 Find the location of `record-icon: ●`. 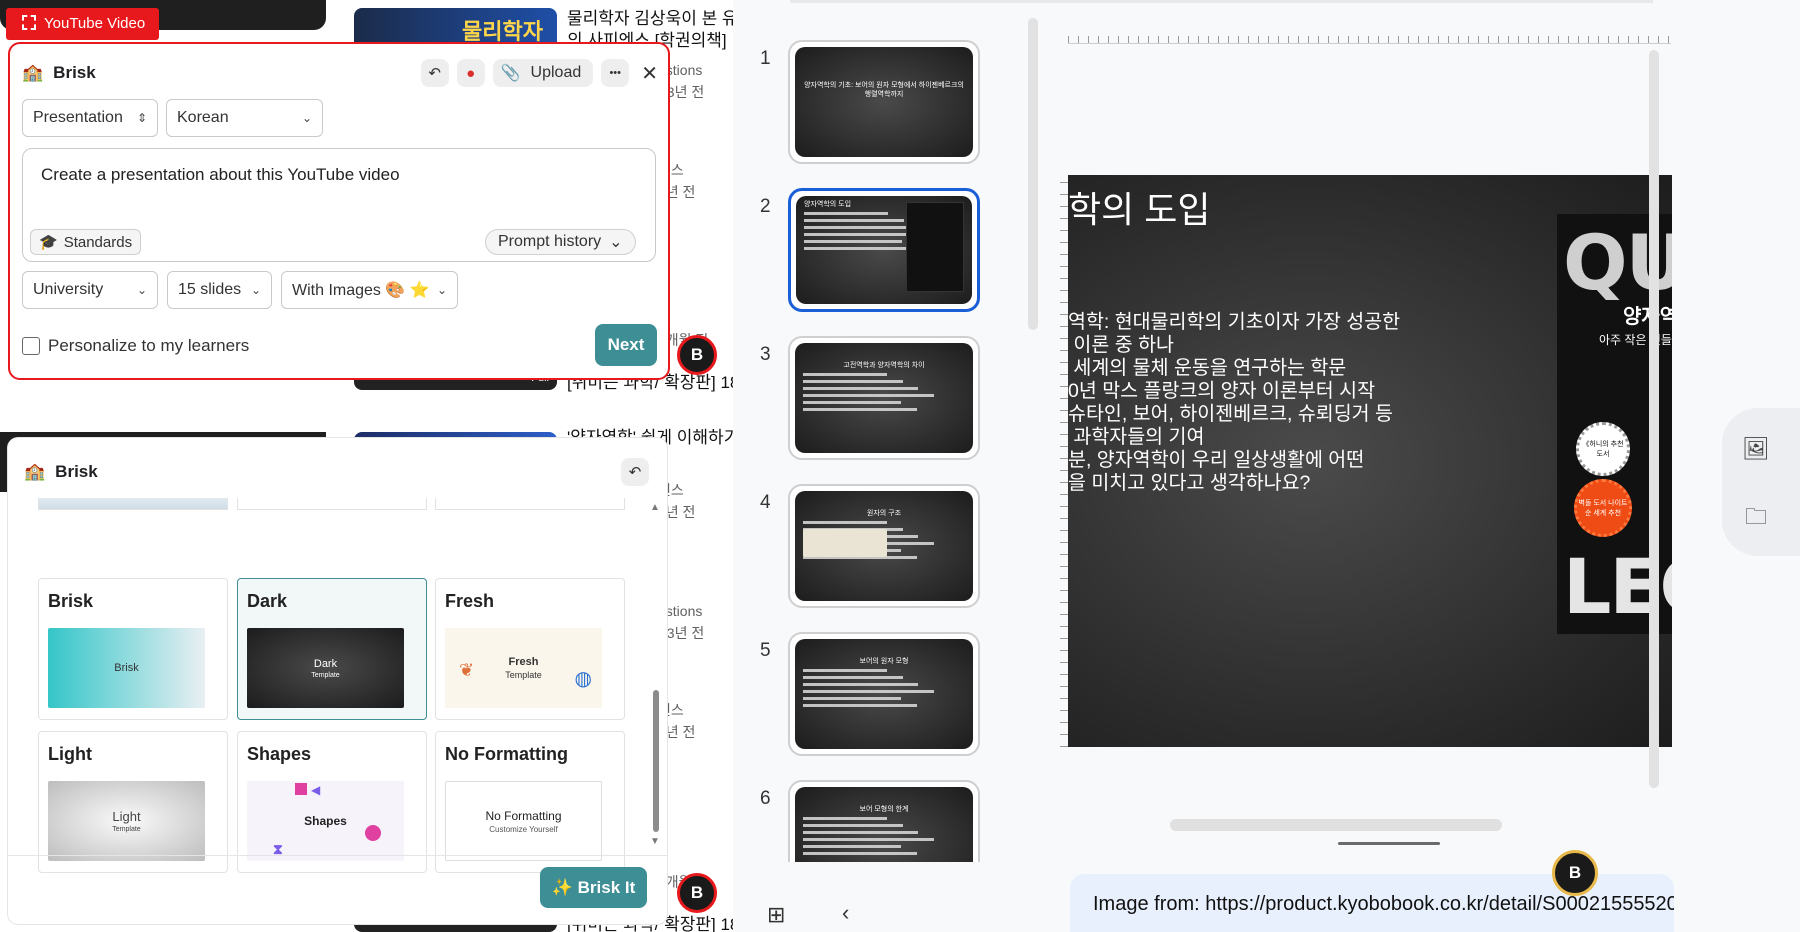

record-icon: ● is located at coordinates (470, 73).